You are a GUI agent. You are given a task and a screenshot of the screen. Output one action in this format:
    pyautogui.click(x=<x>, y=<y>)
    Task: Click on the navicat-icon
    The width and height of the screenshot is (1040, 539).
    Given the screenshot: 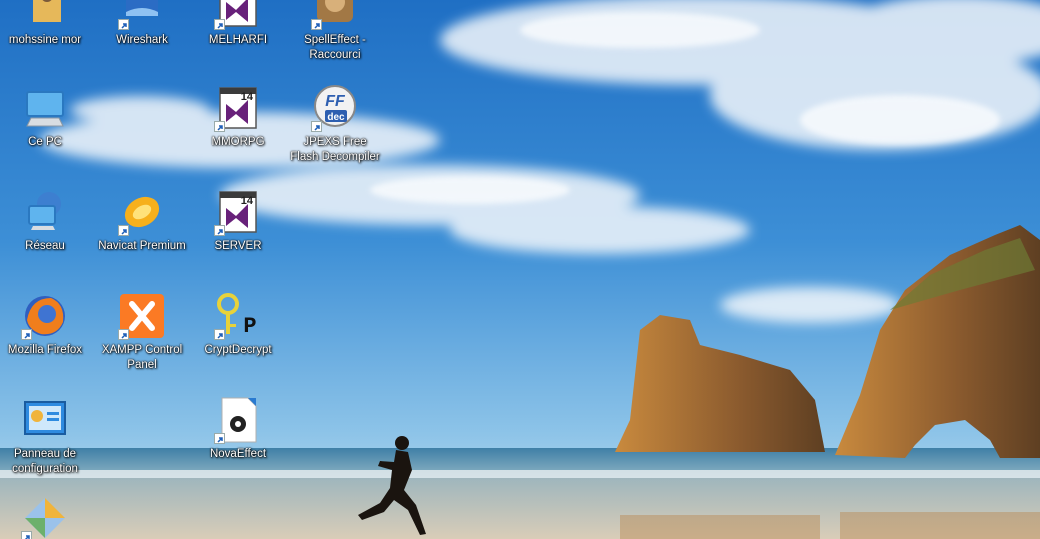 What is the action you would take?
    pyautogui.click(x=142, y=212)
    